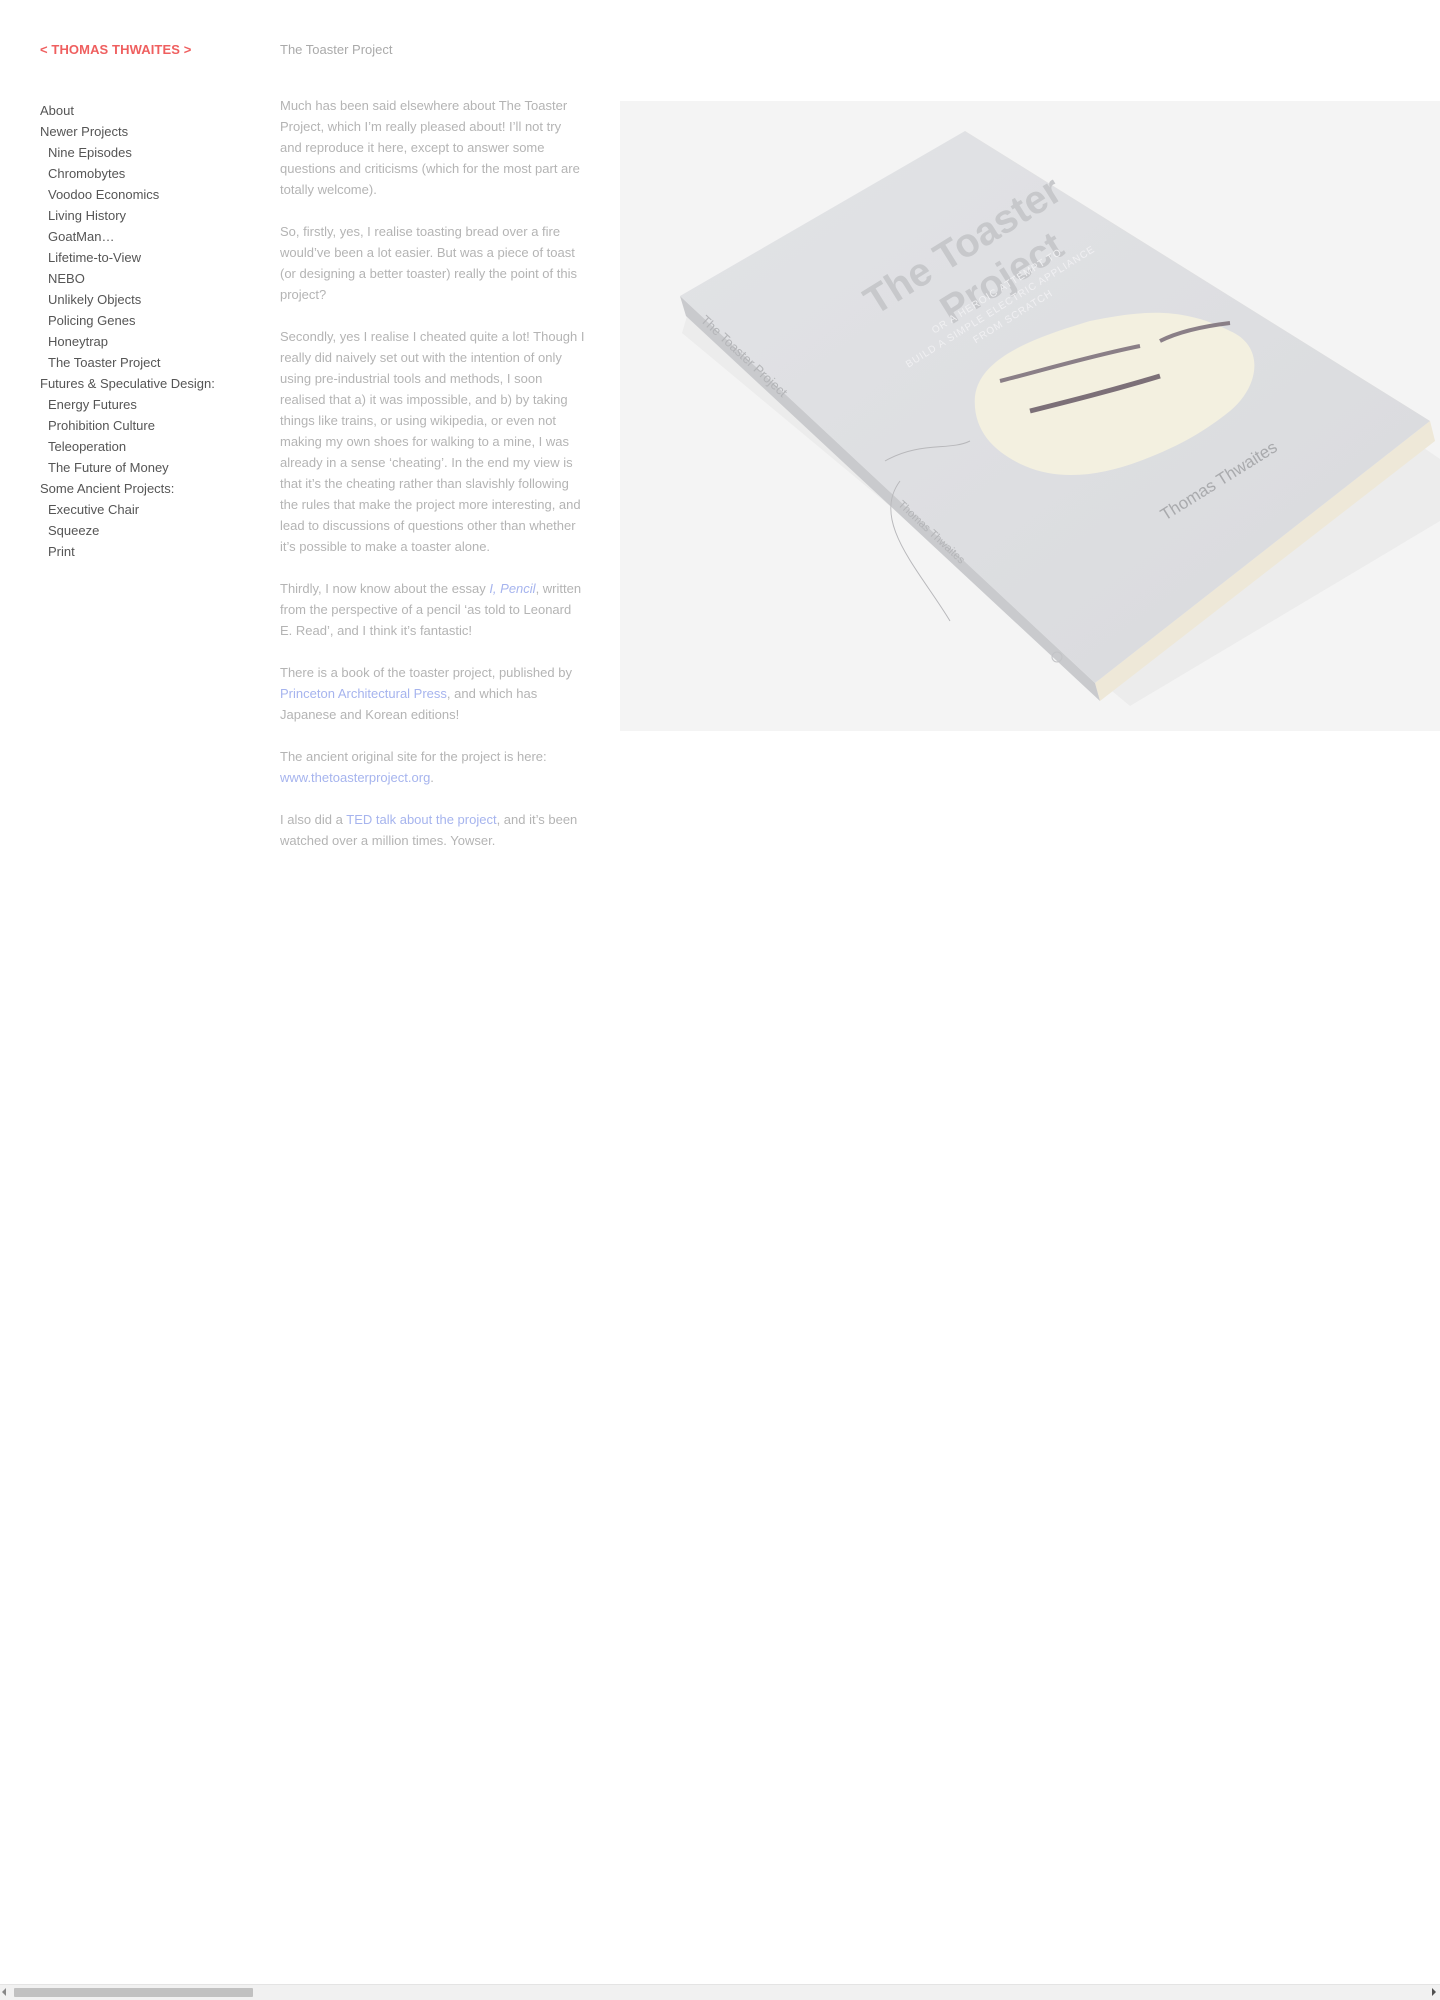  Describe the element at coordinates (145, 509) in the screenshot. I see `sidebar-item-executive-chair: Executive Chair` at that location.